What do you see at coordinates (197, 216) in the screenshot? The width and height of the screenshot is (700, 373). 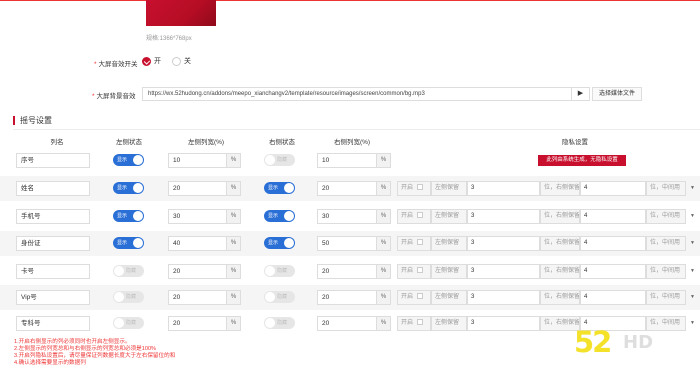 I see `left-width-input: 30` at bounding box center [197, 216].